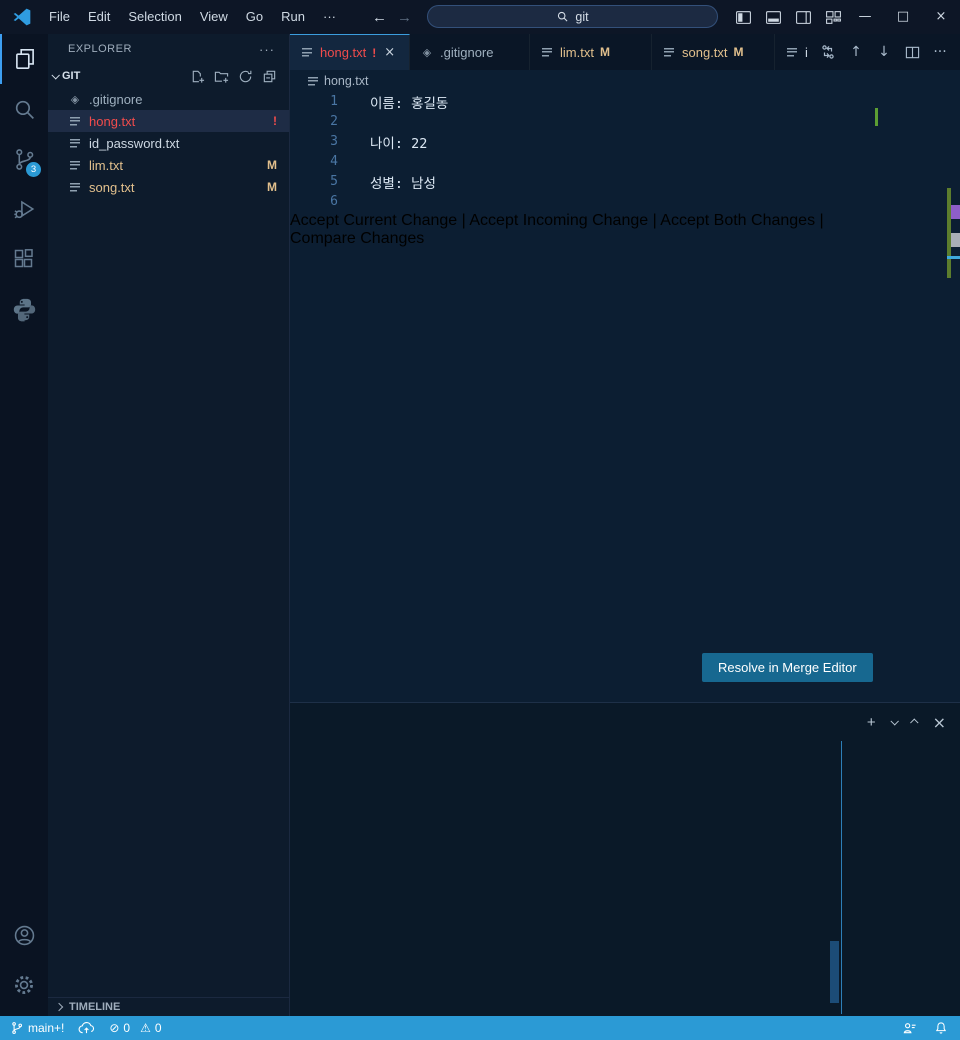 This screenshot has width=960, height=1040. I want to click on file-name: hong.txt, so click(112, 121).